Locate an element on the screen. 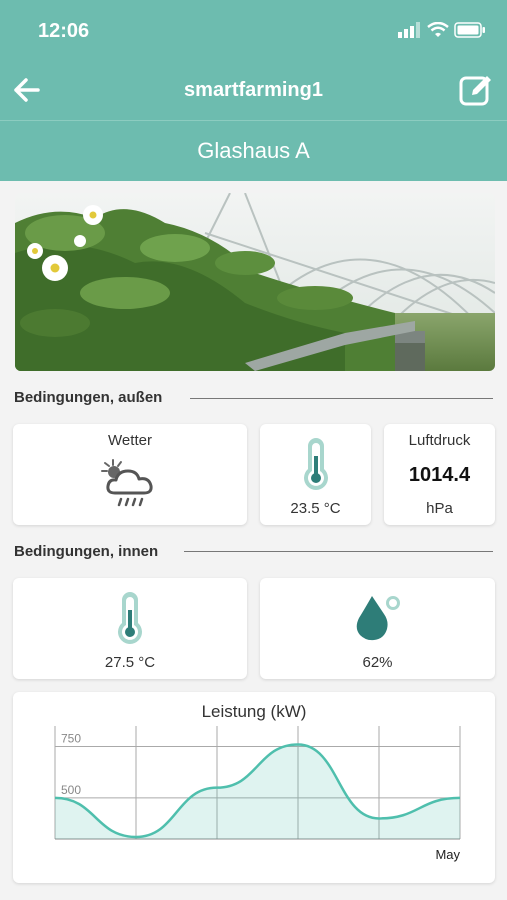  pressure-card: Luftdruck 1014.4 hPa is located at coordinates (439, 474).